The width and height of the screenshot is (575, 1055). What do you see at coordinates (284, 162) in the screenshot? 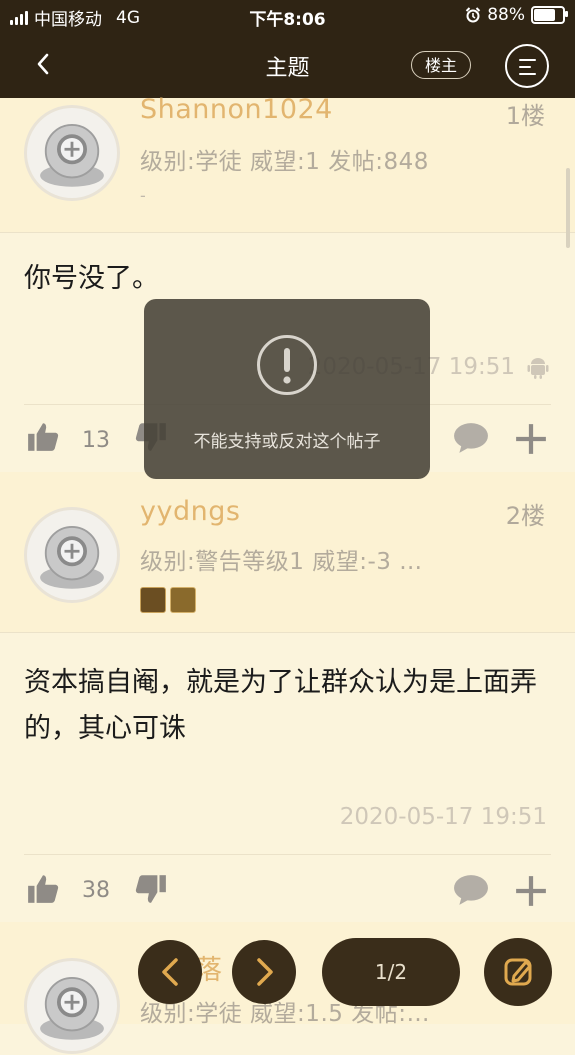
I see `post-meta: 级别:学徒 威望:1 发帖:848` at bounding box center [284, 162].